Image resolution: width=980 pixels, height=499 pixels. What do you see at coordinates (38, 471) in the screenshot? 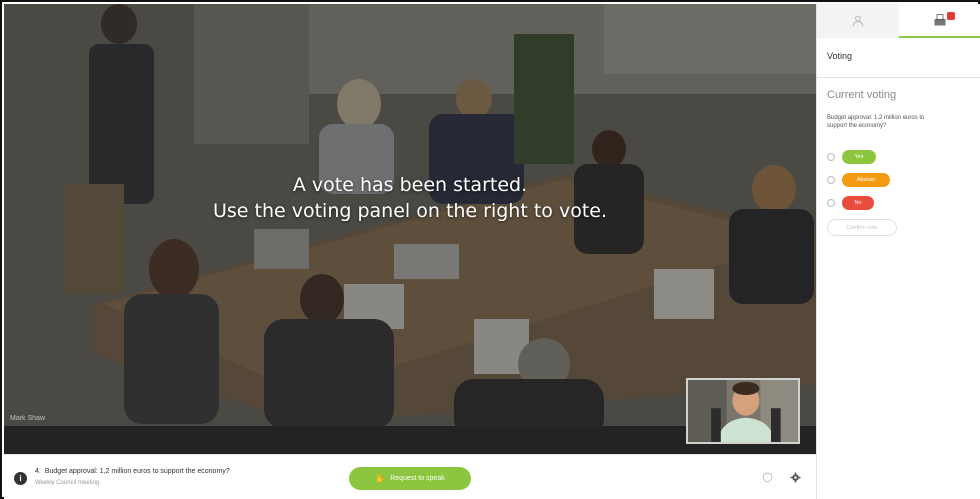
I see `agenda-number: 4.` at bounding box center [38, 471].